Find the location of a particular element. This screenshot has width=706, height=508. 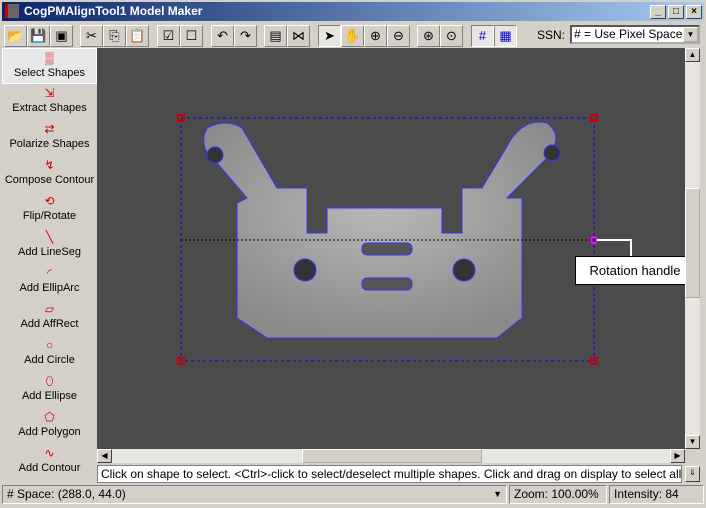

tool-add-circle: ○ Add Circle is located at coordinates (49, 354).